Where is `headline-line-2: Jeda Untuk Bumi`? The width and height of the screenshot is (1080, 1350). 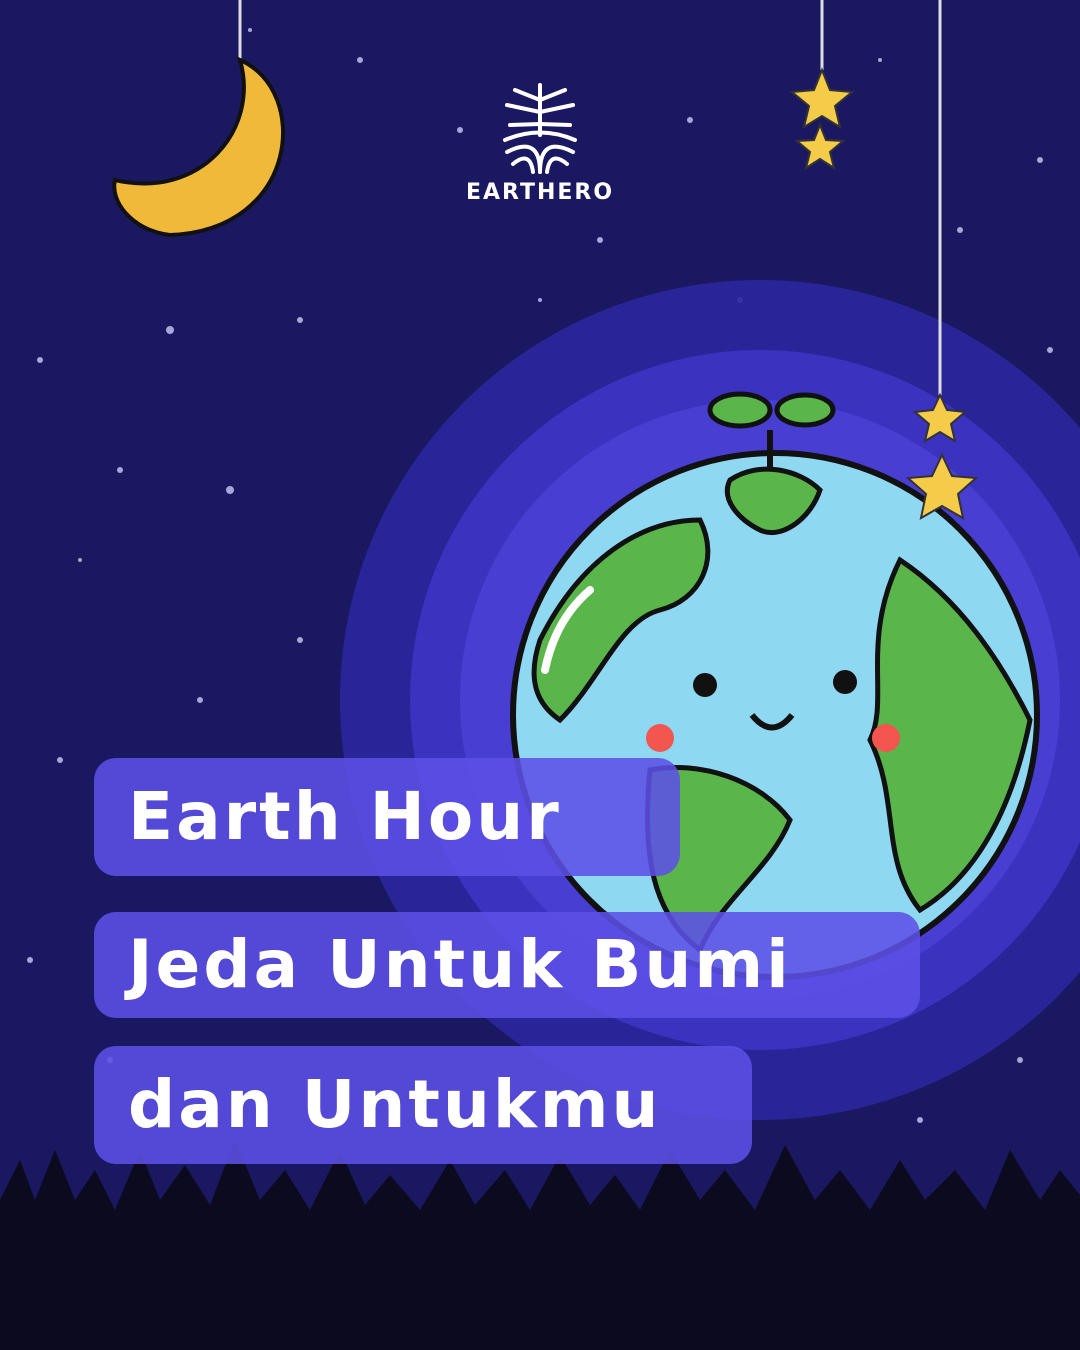 headline-line-2: Jeda Untuk Bumi is located at coordinates (507, 965).